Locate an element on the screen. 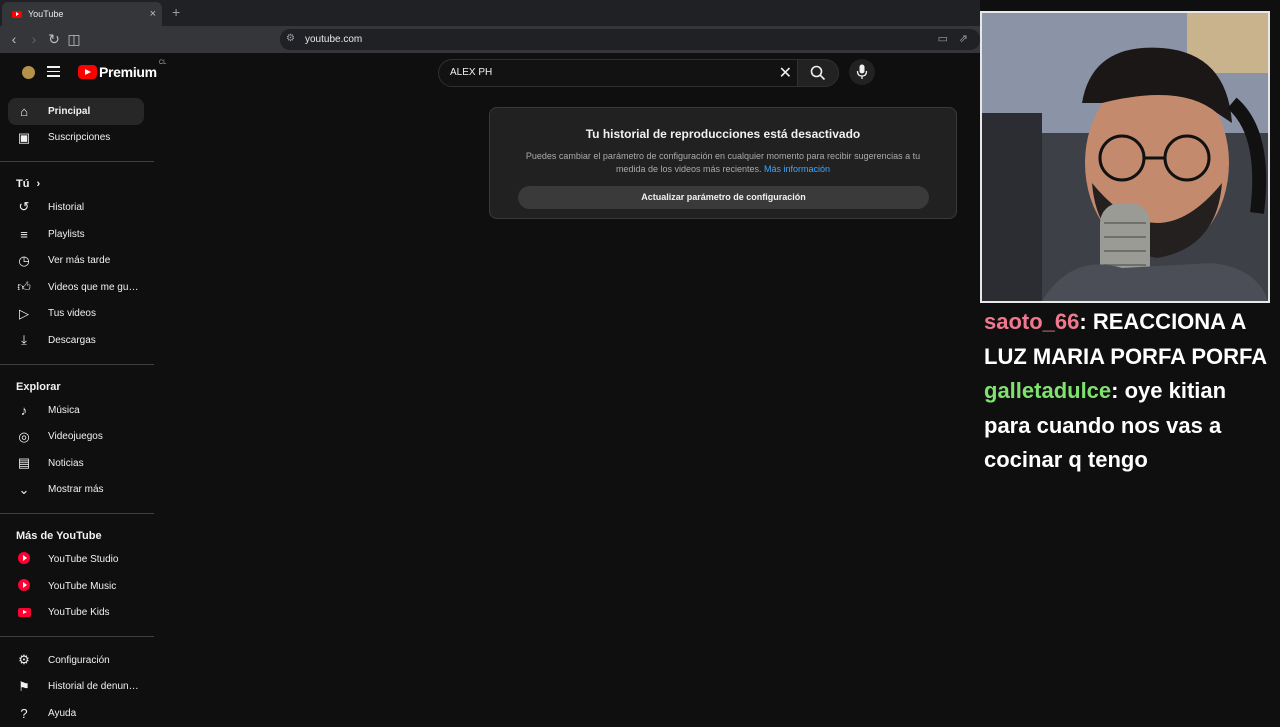  sidebar-item-label: Mostrar más is located at coordinates (76, 490).